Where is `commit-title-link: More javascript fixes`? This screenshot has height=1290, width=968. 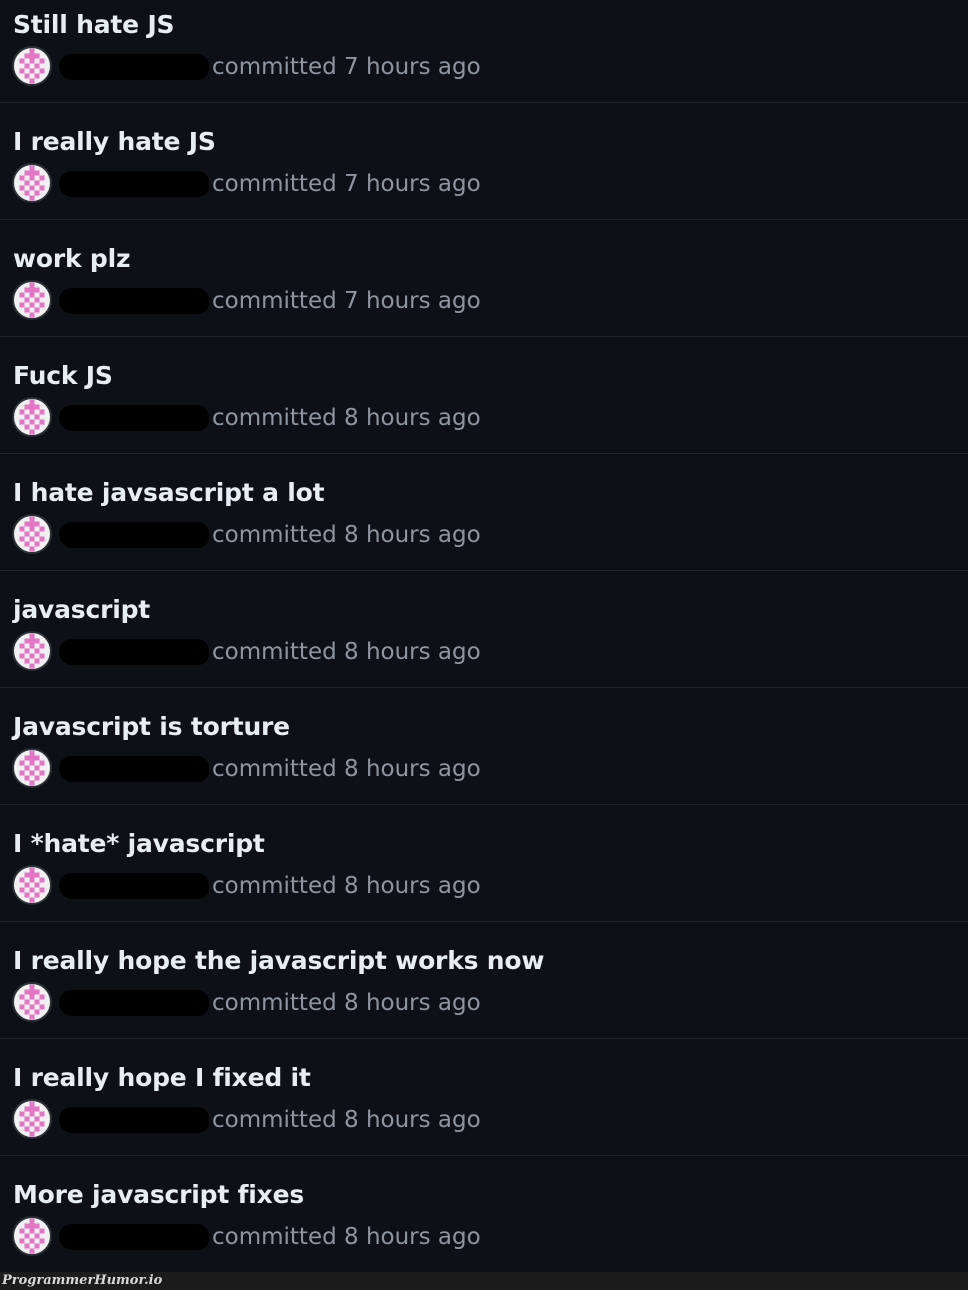
commit-title-link: More javascript fixes is located at coordinates (158, 1194).